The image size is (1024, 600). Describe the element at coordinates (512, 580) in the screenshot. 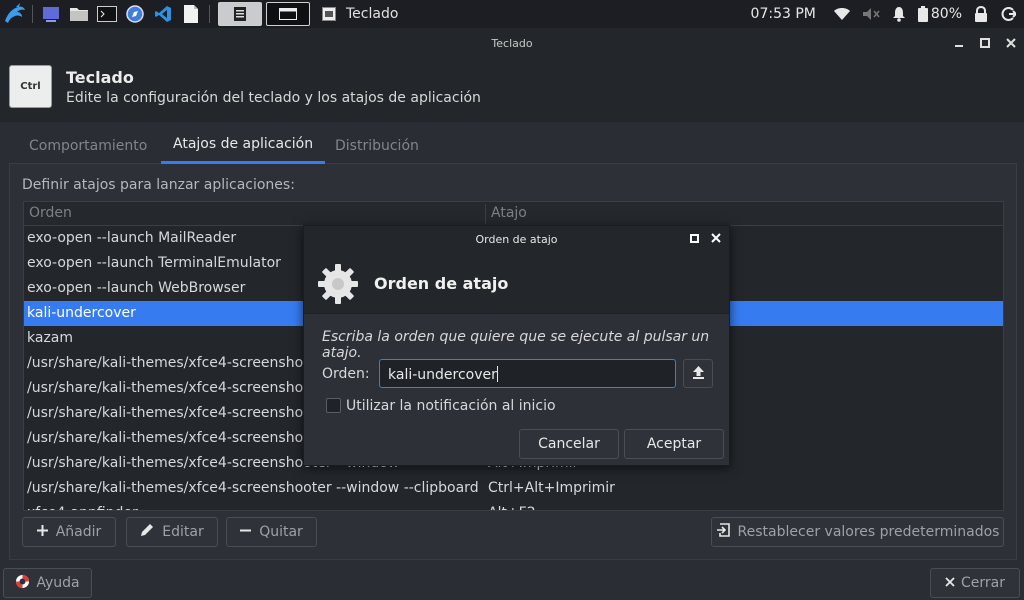

I see `bottom-bar: Ayuda Cerrar` at that location.